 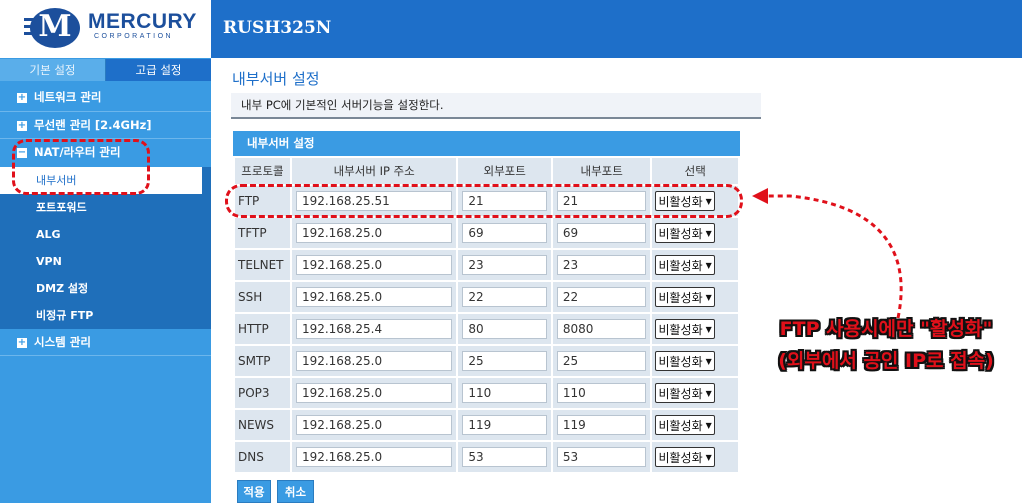 I want to click on annotation-line-1: FTP 사용시에만 "활성화", so click(x=886, y=329).